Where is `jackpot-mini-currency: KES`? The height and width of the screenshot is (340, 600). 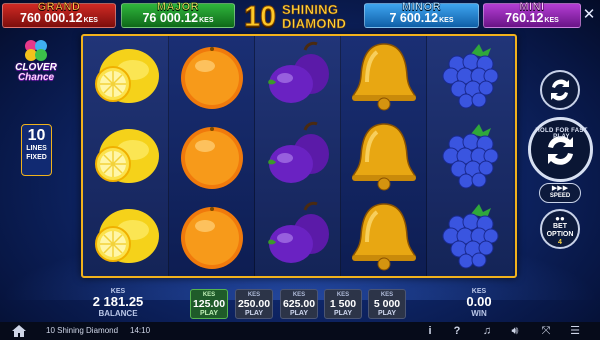
jackpot-mini-currency: KES is located at coordinates (551, 20).